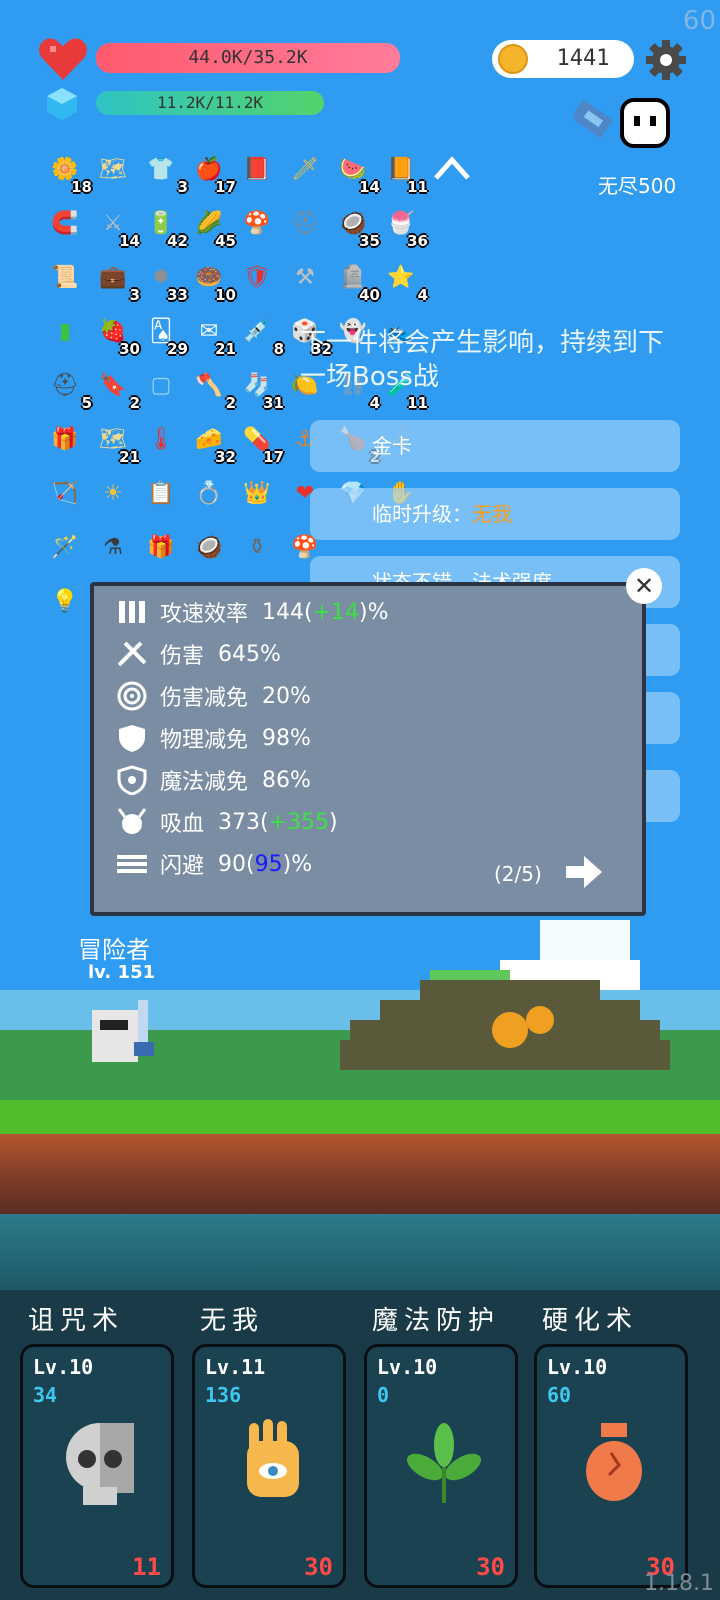 This screenshot has height=1600, width=720. I want to click on helmet-icon: ⛑, so click(305, 223).